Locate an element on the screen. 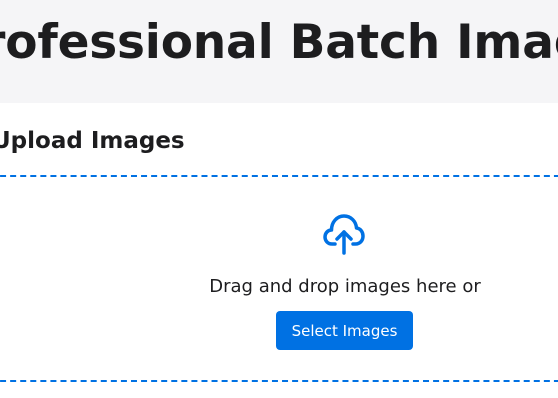 This screenshot has width=558, height=398. select-images-button: Select Images is located at coordinates (344, 330).